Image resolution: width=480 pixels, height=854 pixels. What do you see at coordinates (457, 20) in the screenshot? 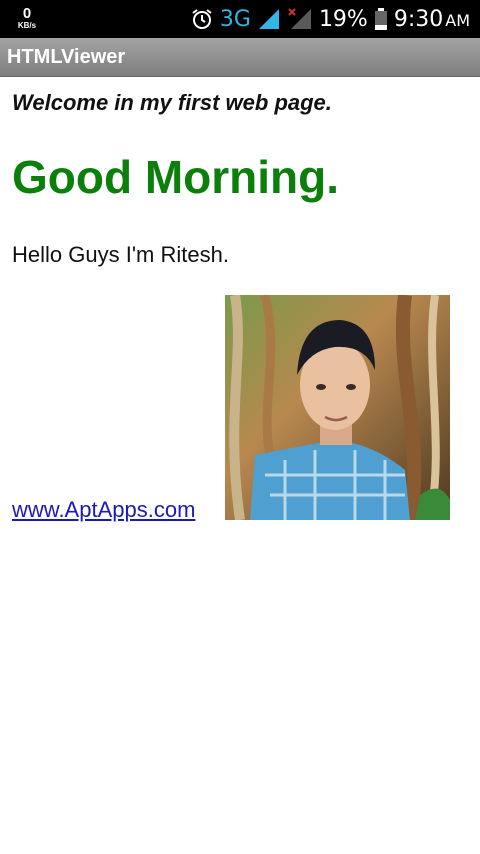
I see `clock-ampm: AM` at bounding box center [457, 20].